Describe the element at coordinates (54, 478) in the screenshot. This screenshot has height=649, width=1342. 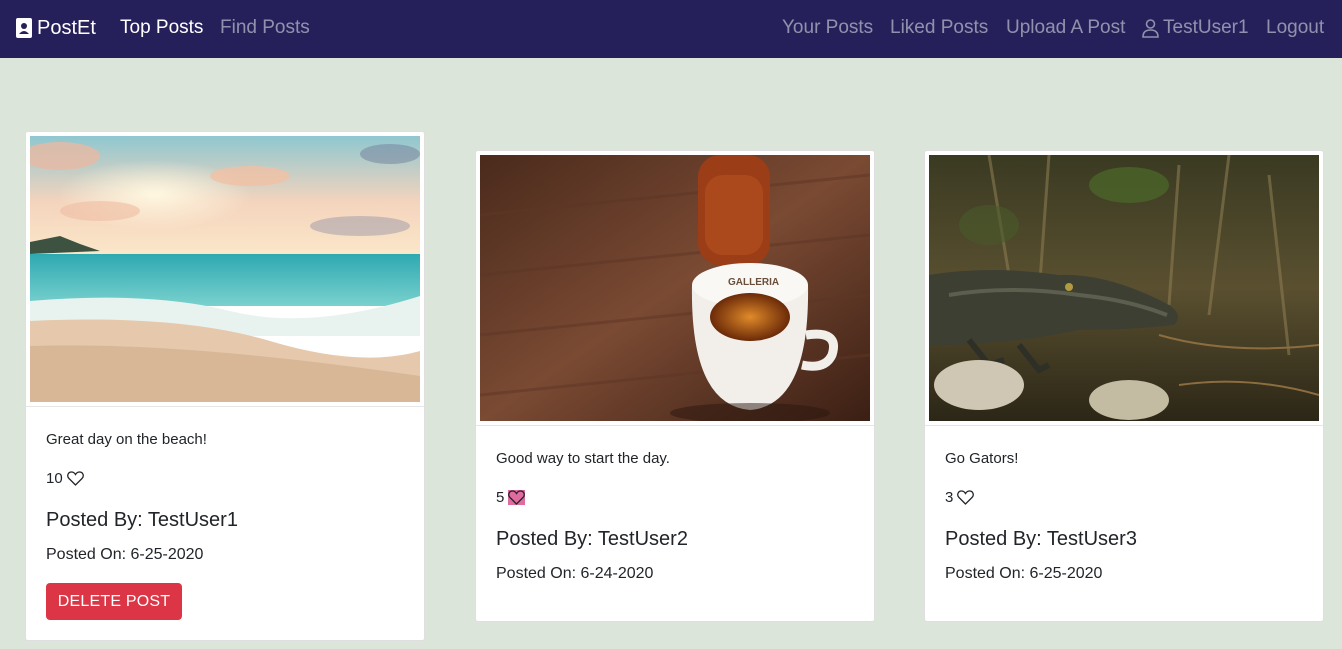
I see `like-count: 10` at that location.